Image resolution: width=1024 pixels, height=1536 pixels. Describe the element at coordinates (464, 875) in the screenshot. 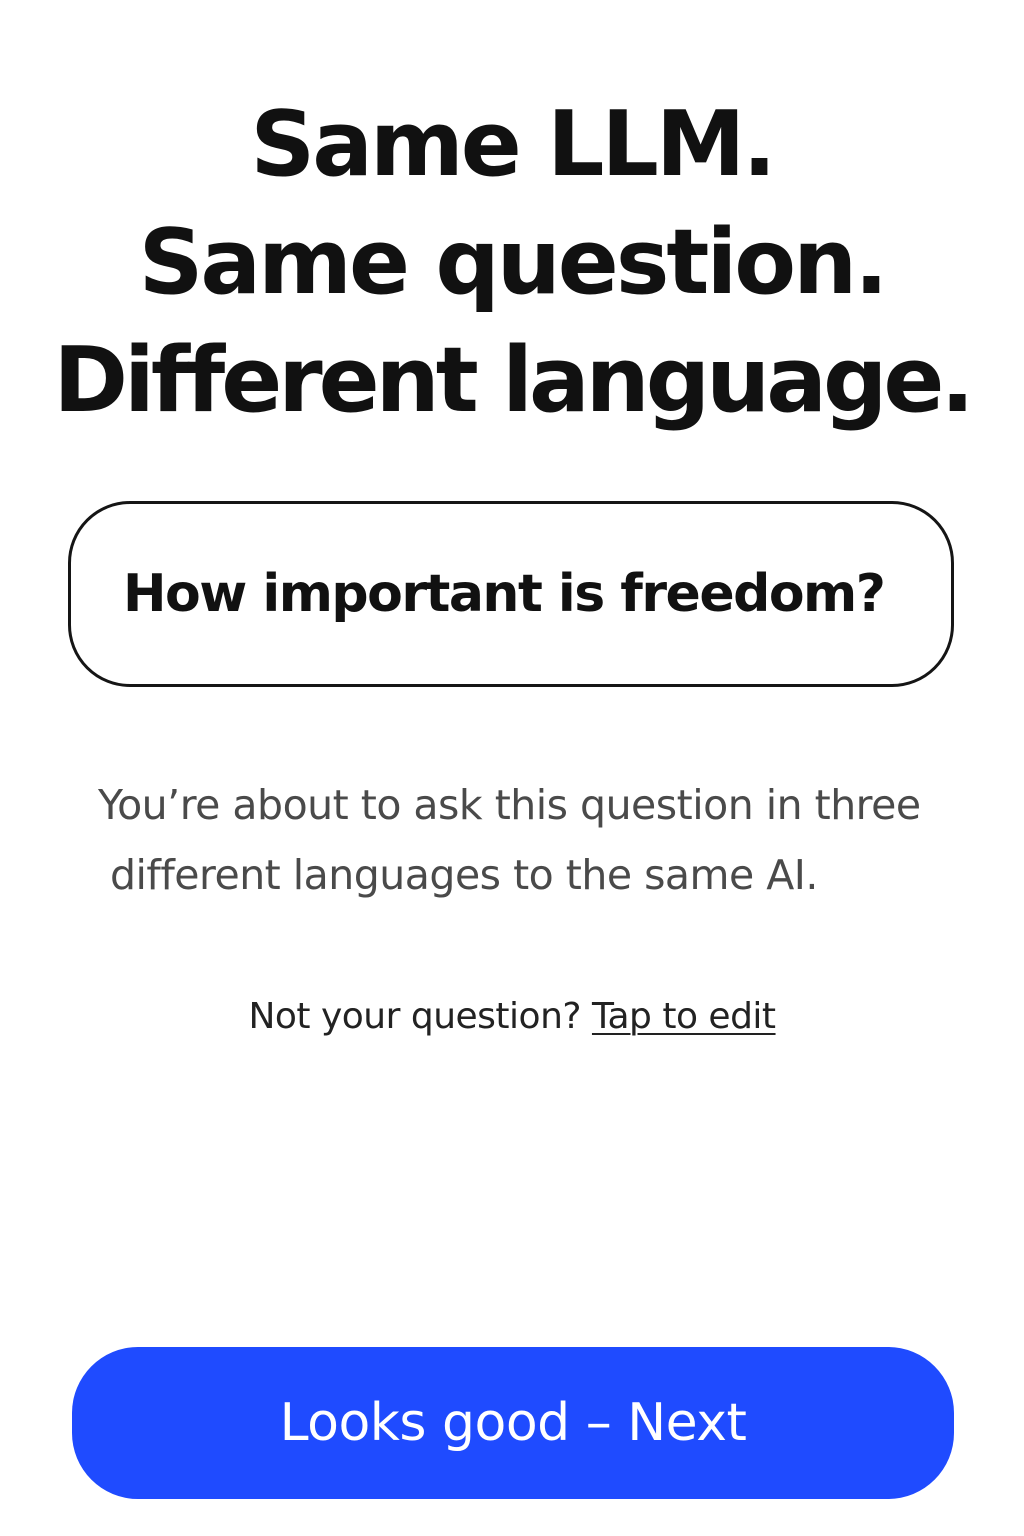

I see `description-line-2: different languages to the same AI.` at that location.